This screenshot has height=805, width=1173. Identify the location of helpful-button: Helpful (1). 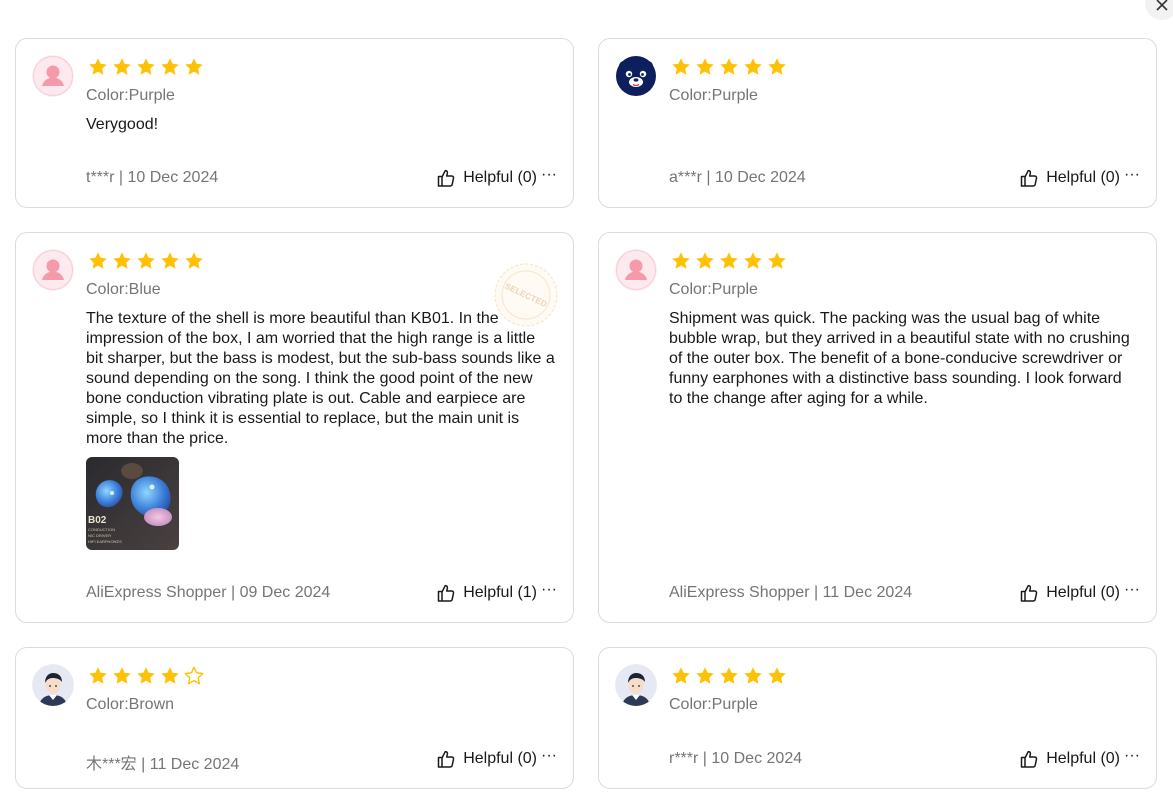
(486, 593).